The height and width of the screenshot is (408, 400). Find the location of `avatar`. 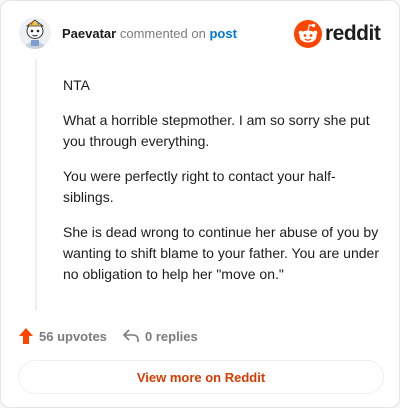

avatar is located at coordinates (35, 33).